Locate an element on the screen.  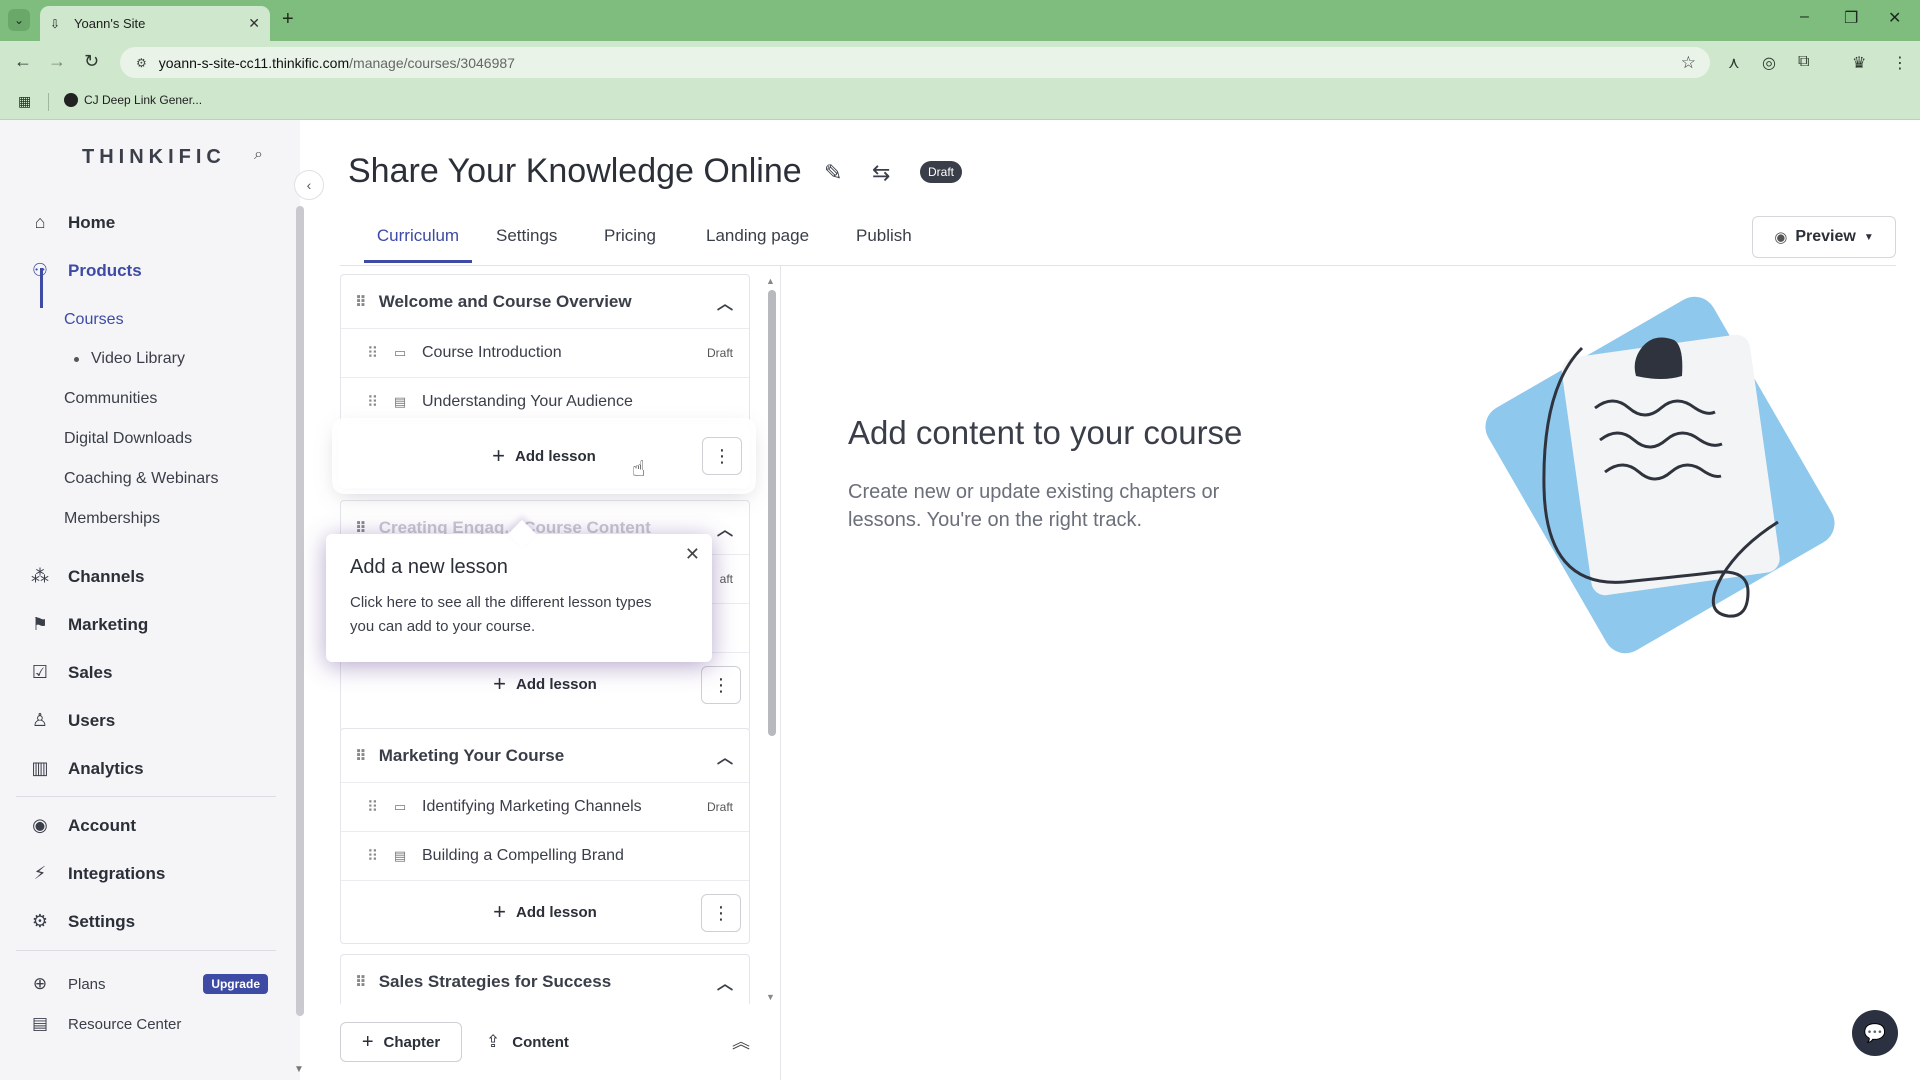
collapse-all-icon: ︽ is located at coordinates (741, 1041).